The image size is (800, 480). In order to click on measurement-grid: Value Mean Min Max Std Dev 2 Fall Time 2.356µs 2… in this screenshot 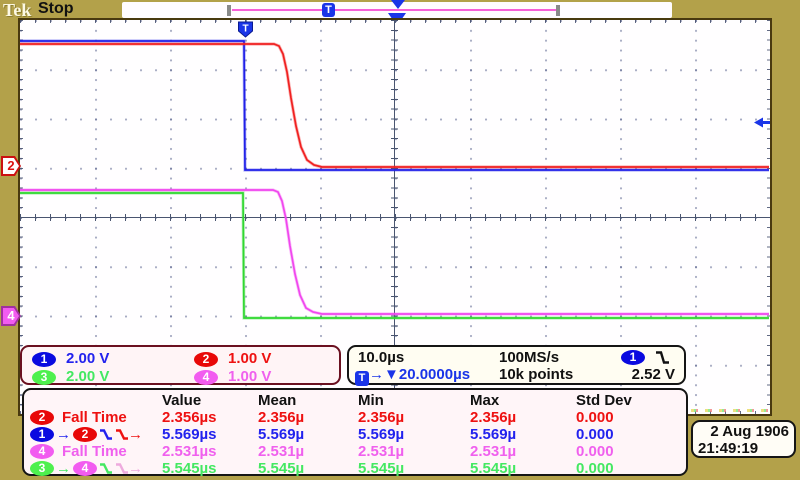, I will do `click(357, 434)`.